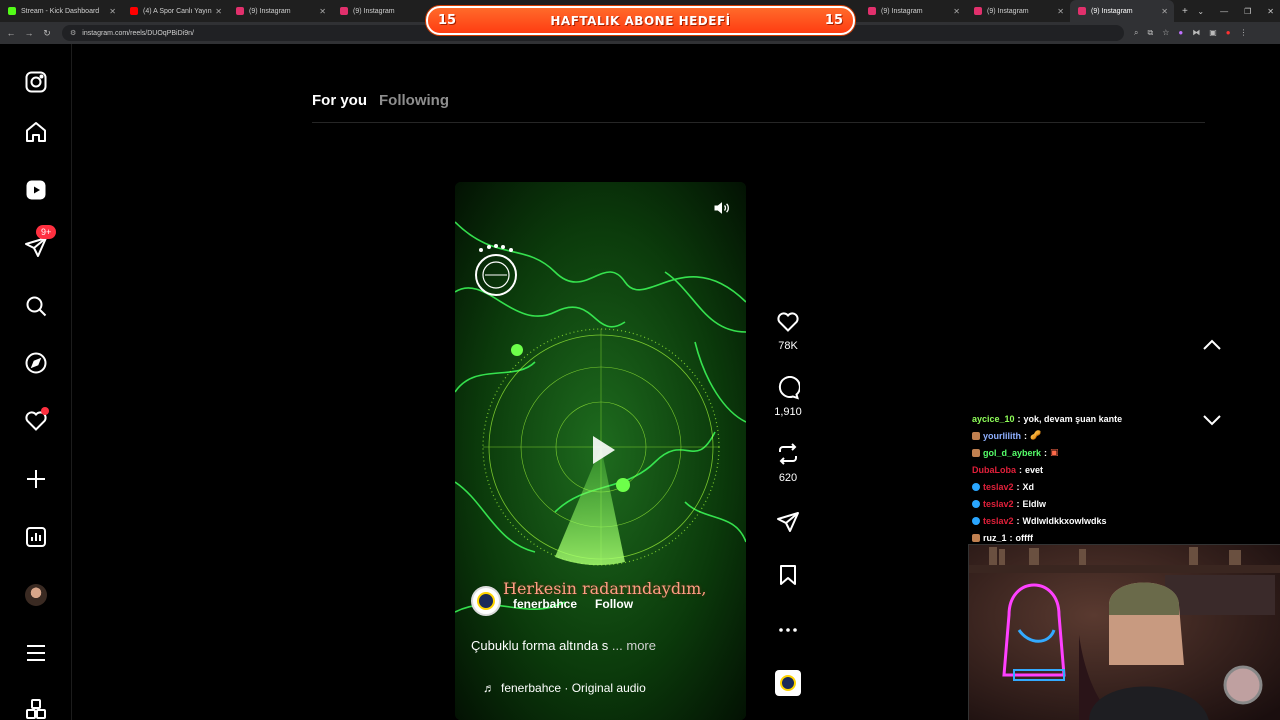 The width and height of the screenshot is (1280, 720). Describe the element at coordinates (788, 463) in the screenshot. I see `repost-button: 620` at that location.